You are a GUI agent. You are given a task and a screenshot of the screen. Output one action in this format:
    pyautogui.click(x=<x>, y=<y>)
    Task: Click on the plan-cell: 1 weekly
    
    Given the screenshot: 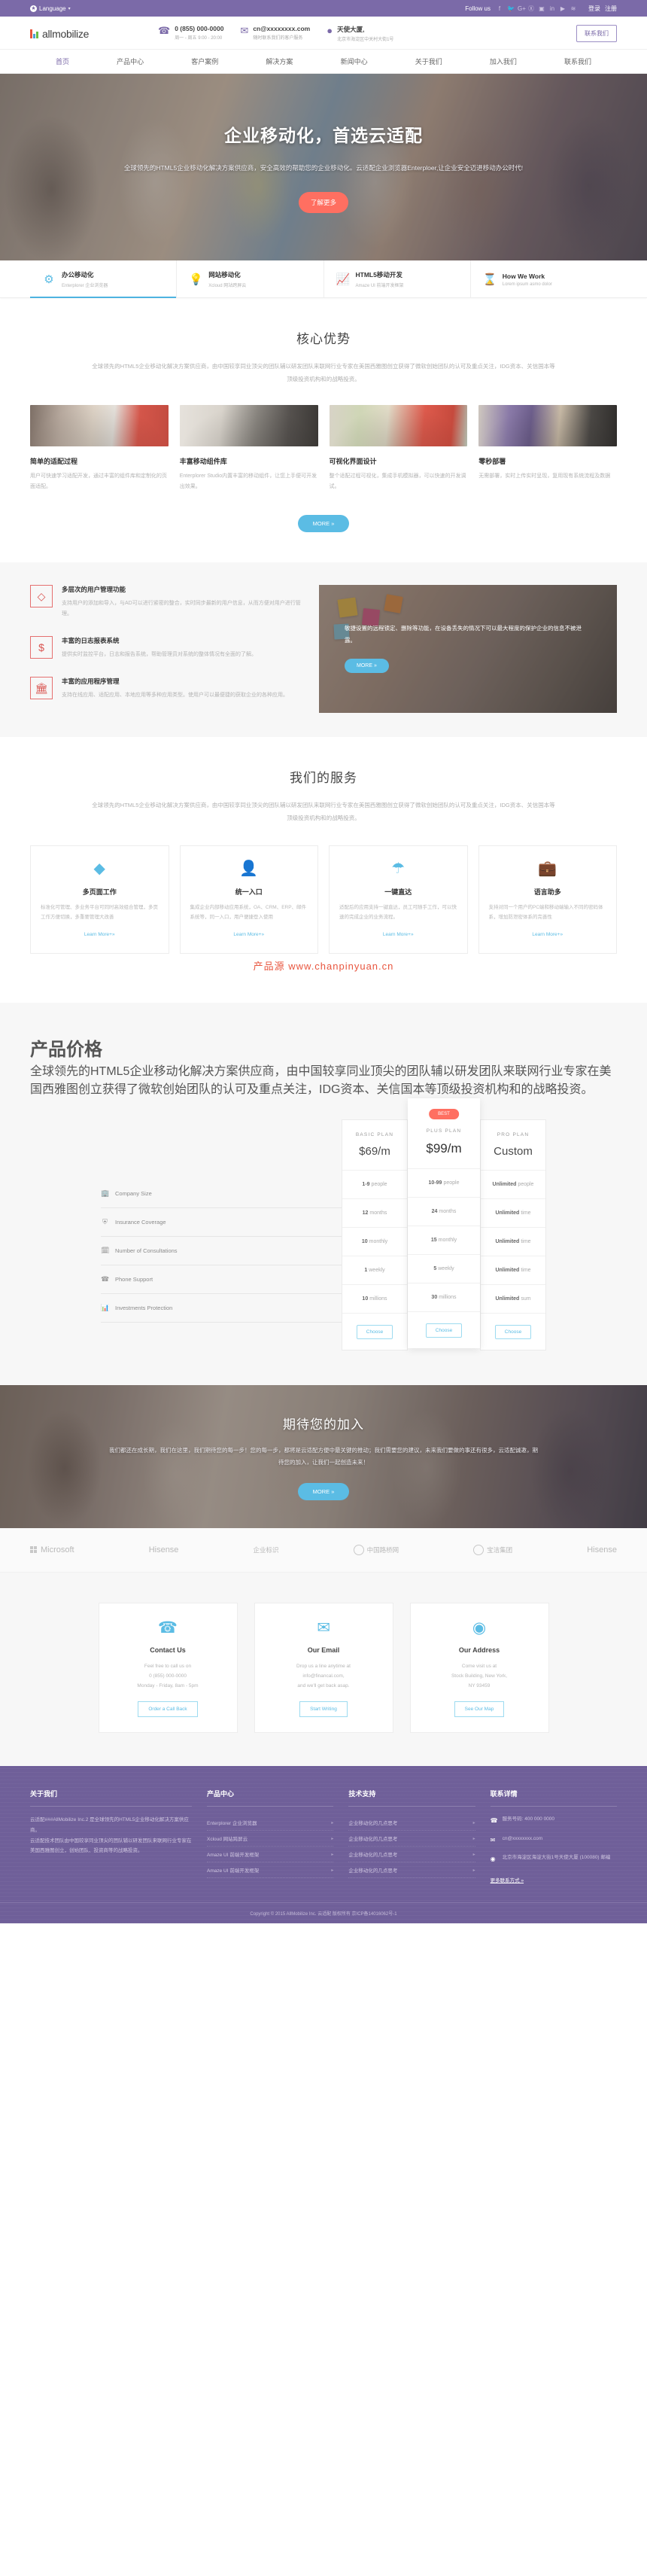 What is the action you would take?
    pyautogui.click(x=374, y=1270)
    